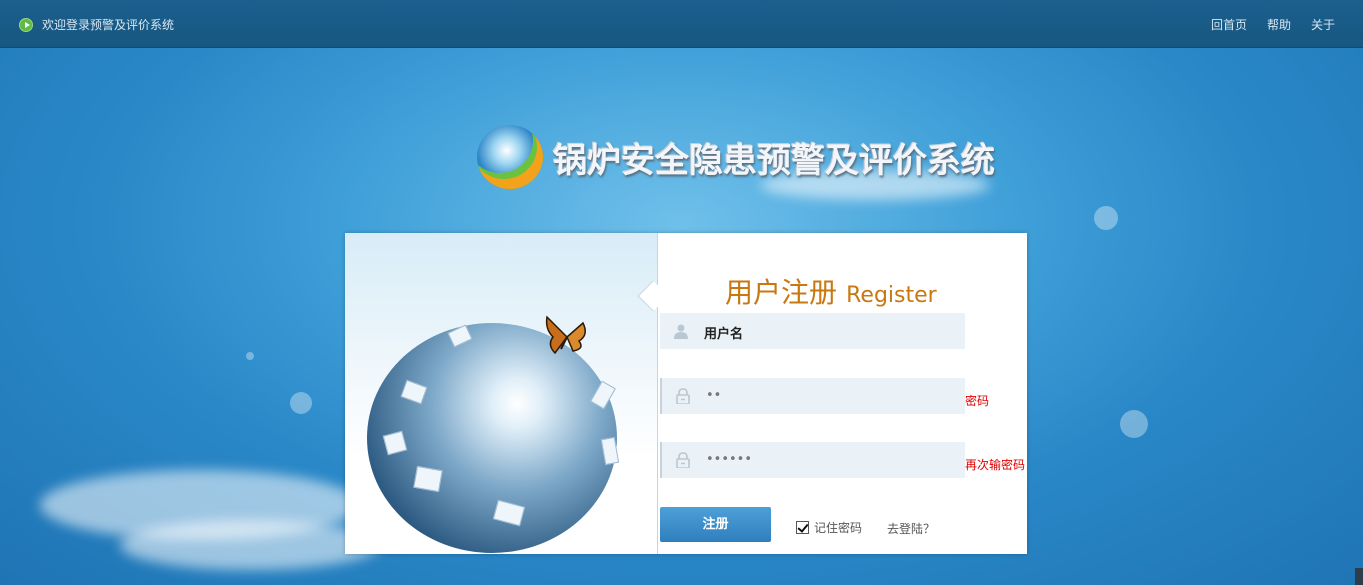 Image resolution: width=1363 pixels, height=585 pixels. I want to click on confirm-password-hint: 再次输密码, so click(995, 465).